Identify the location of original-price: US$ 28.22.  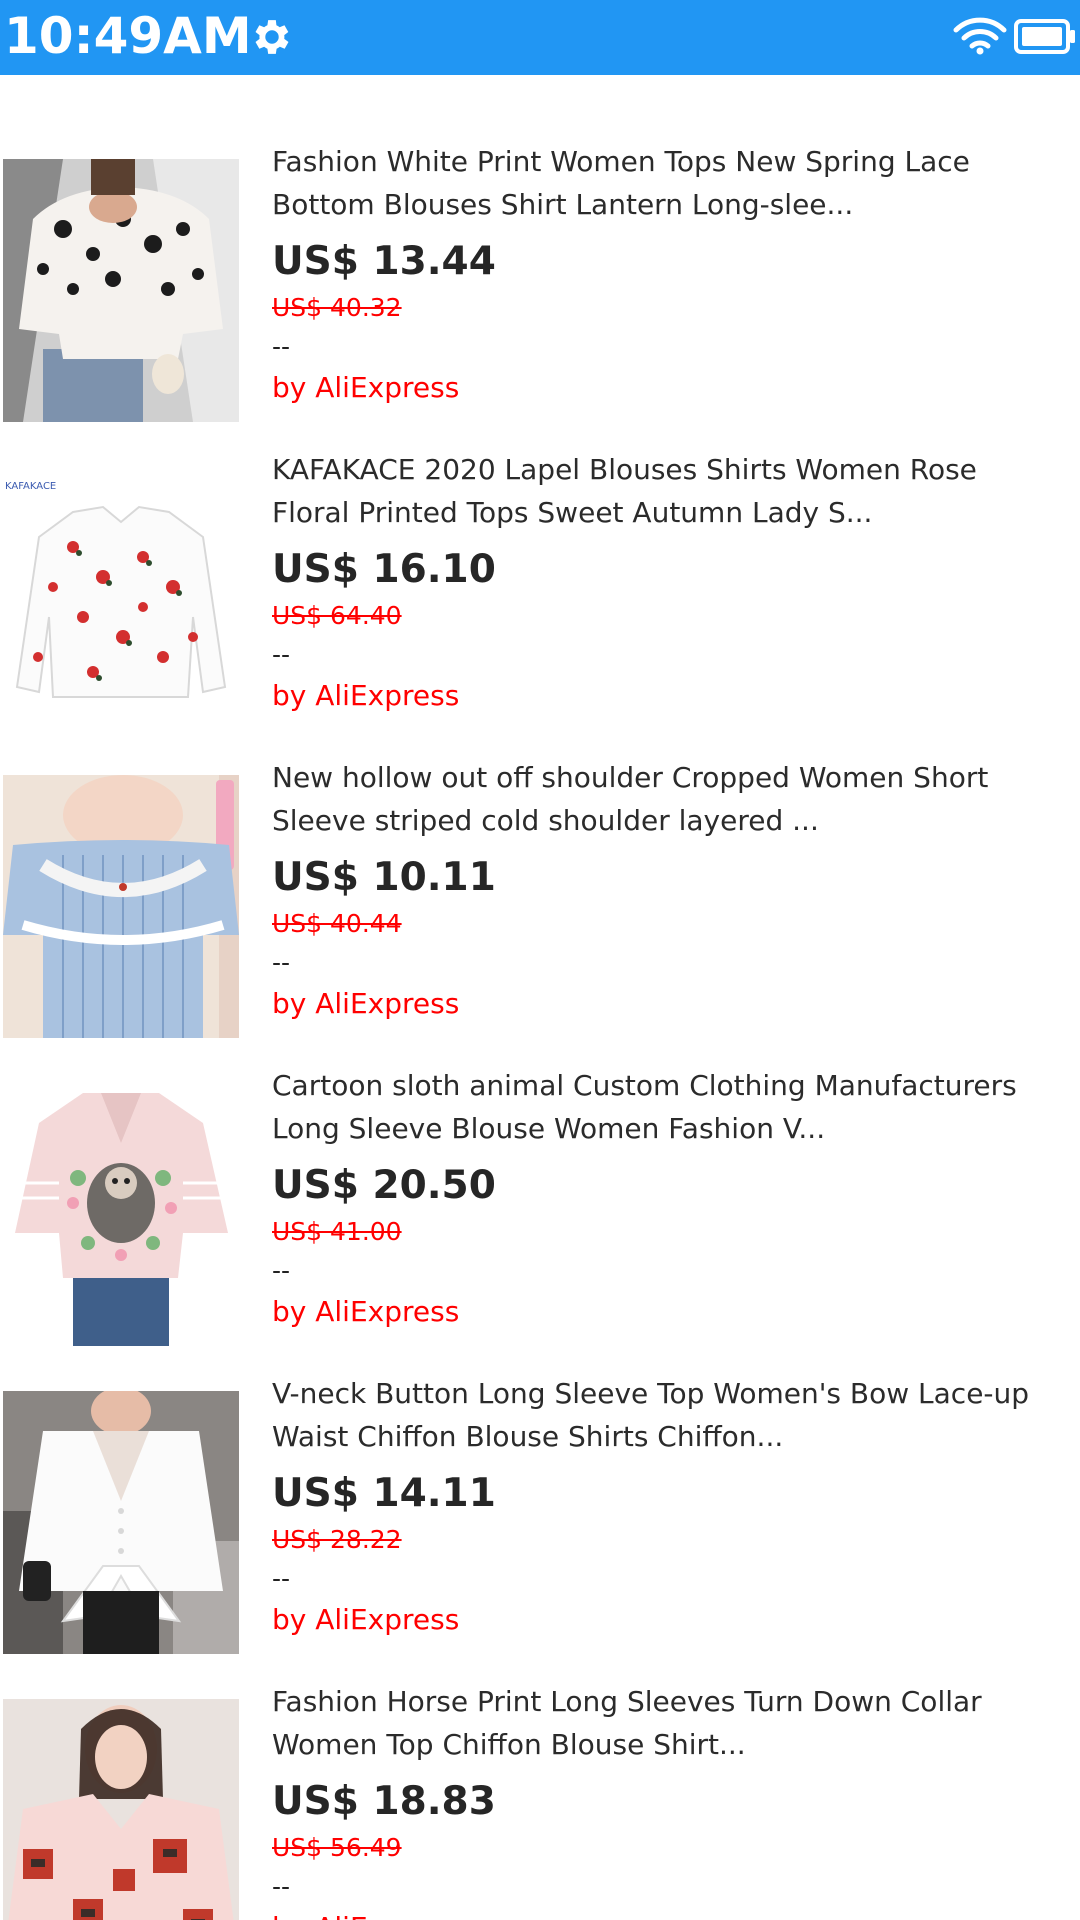
(337, 1539).